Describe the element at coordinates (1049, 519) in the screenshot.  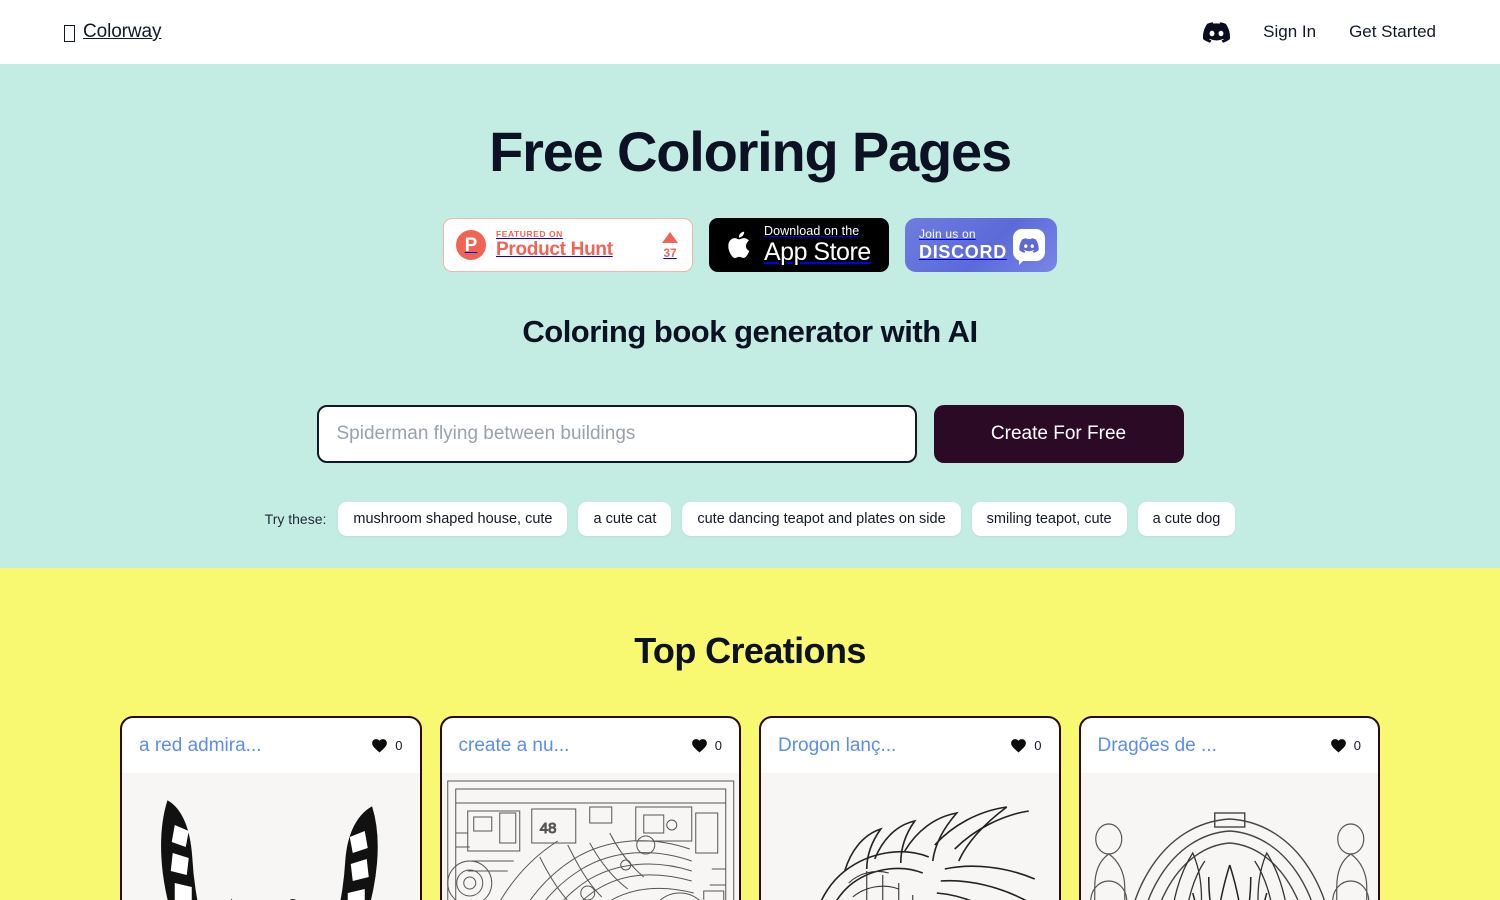
I see `suggestion-chip-4: smiling teapot, cute` at that location.